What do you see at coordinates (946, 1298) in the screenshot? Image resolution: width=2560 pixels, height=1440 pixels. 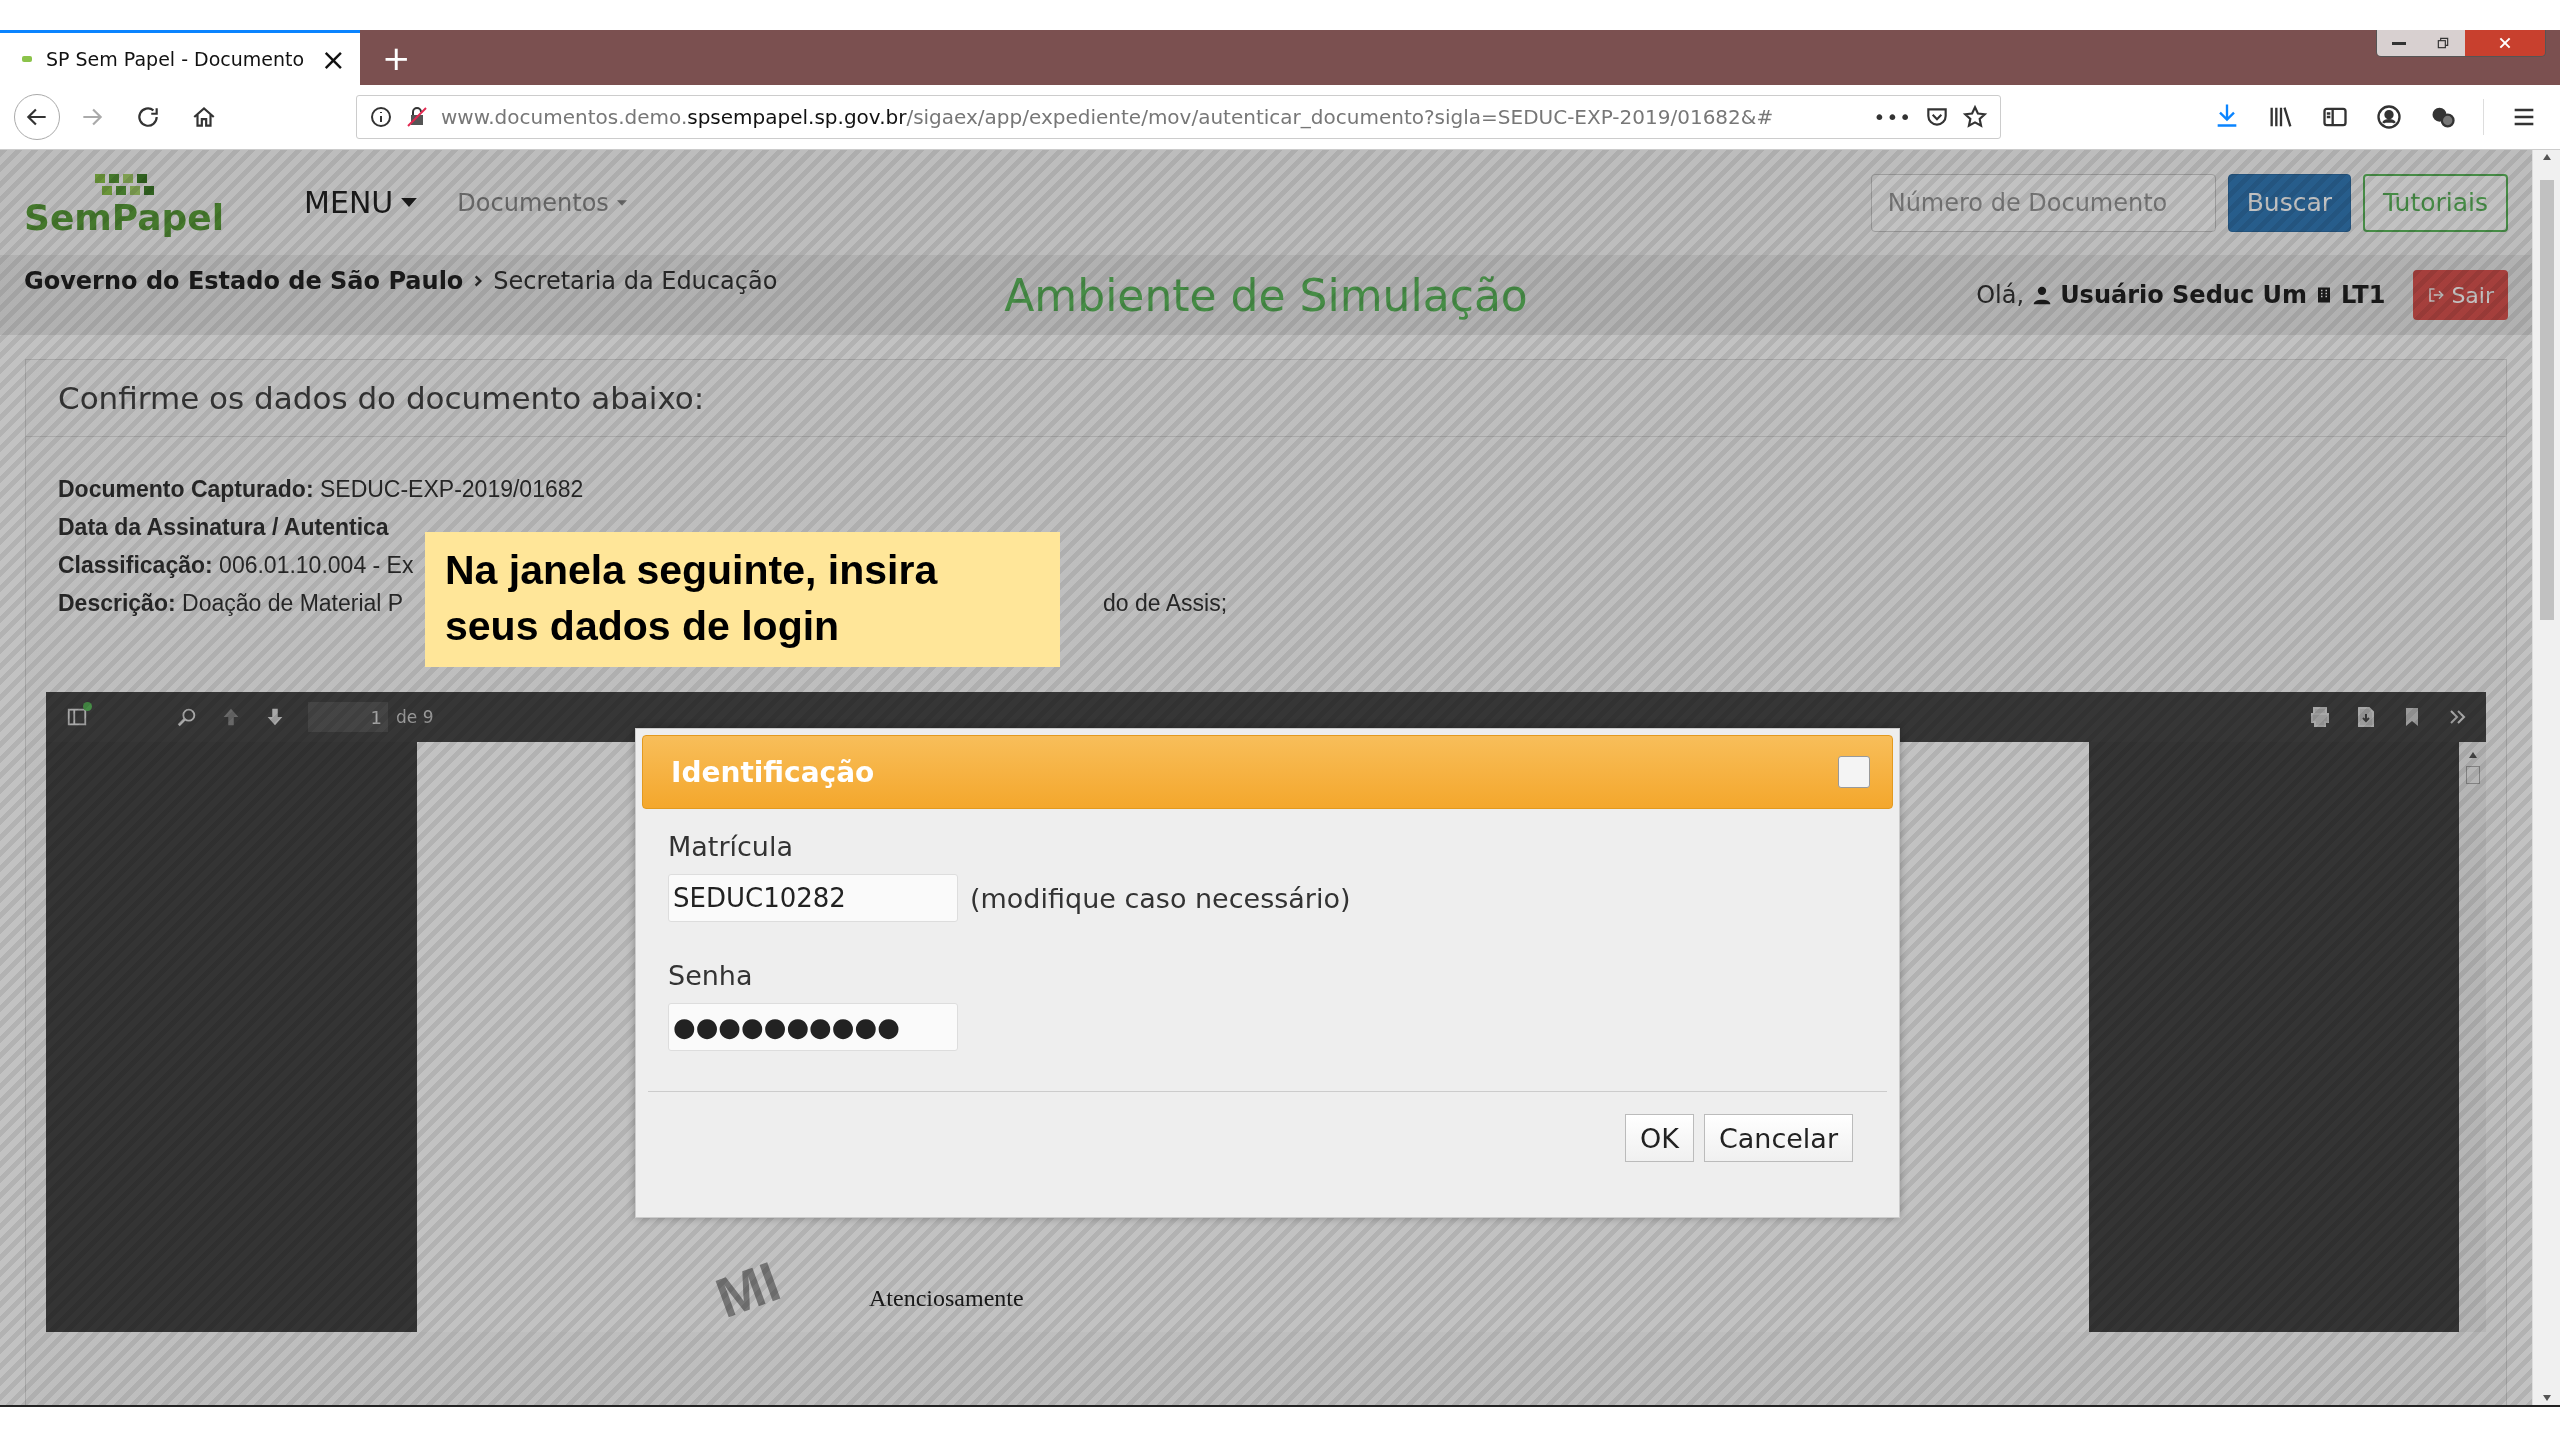 I see `page-text: Atenciosamente` at bounding box center [946, 1298].